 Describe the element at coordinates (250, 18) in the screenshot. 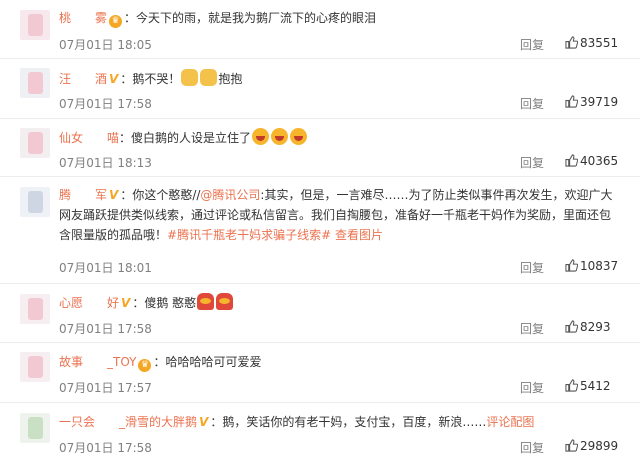

I see `comment-body: ：今天下的雨，就是我为鹅厂流下的心疼的眼泪` at that location.